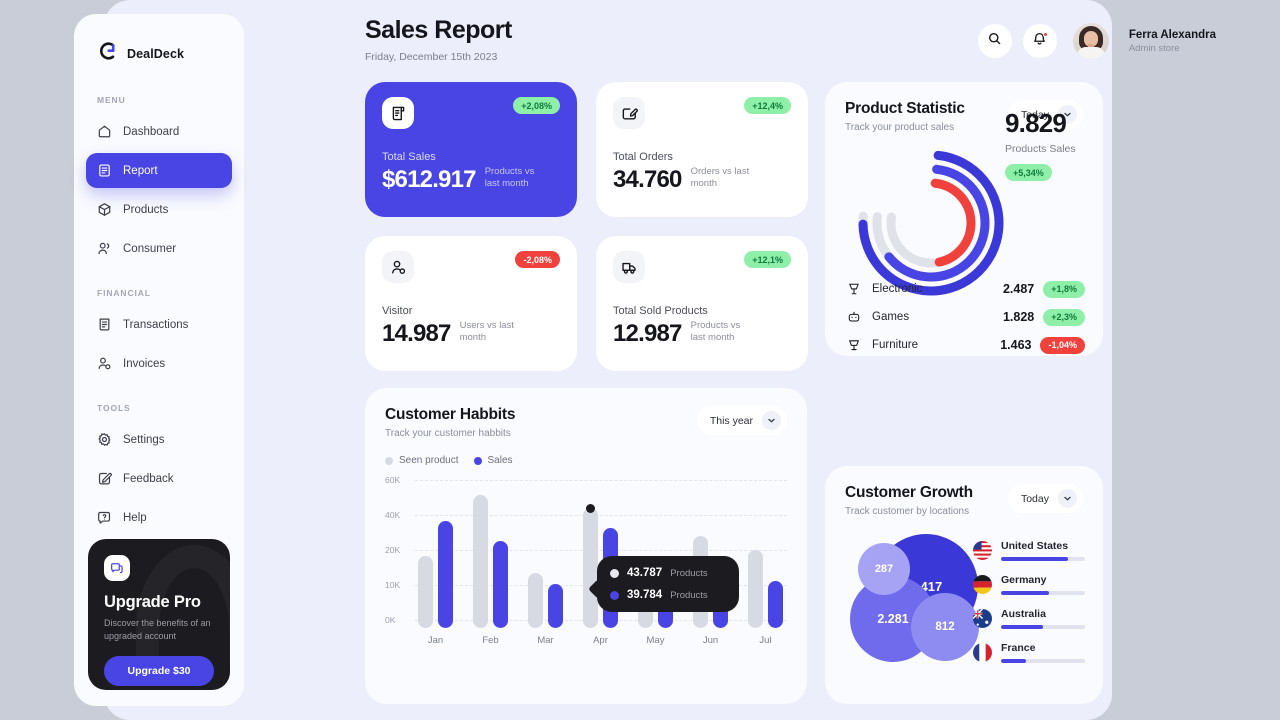 Image resolution: width=1280 pixels, height=720 pixels. Describe the element at coordinates (1064, 317) in the screenshot. I see `status-badge: +2,3%` at that location.